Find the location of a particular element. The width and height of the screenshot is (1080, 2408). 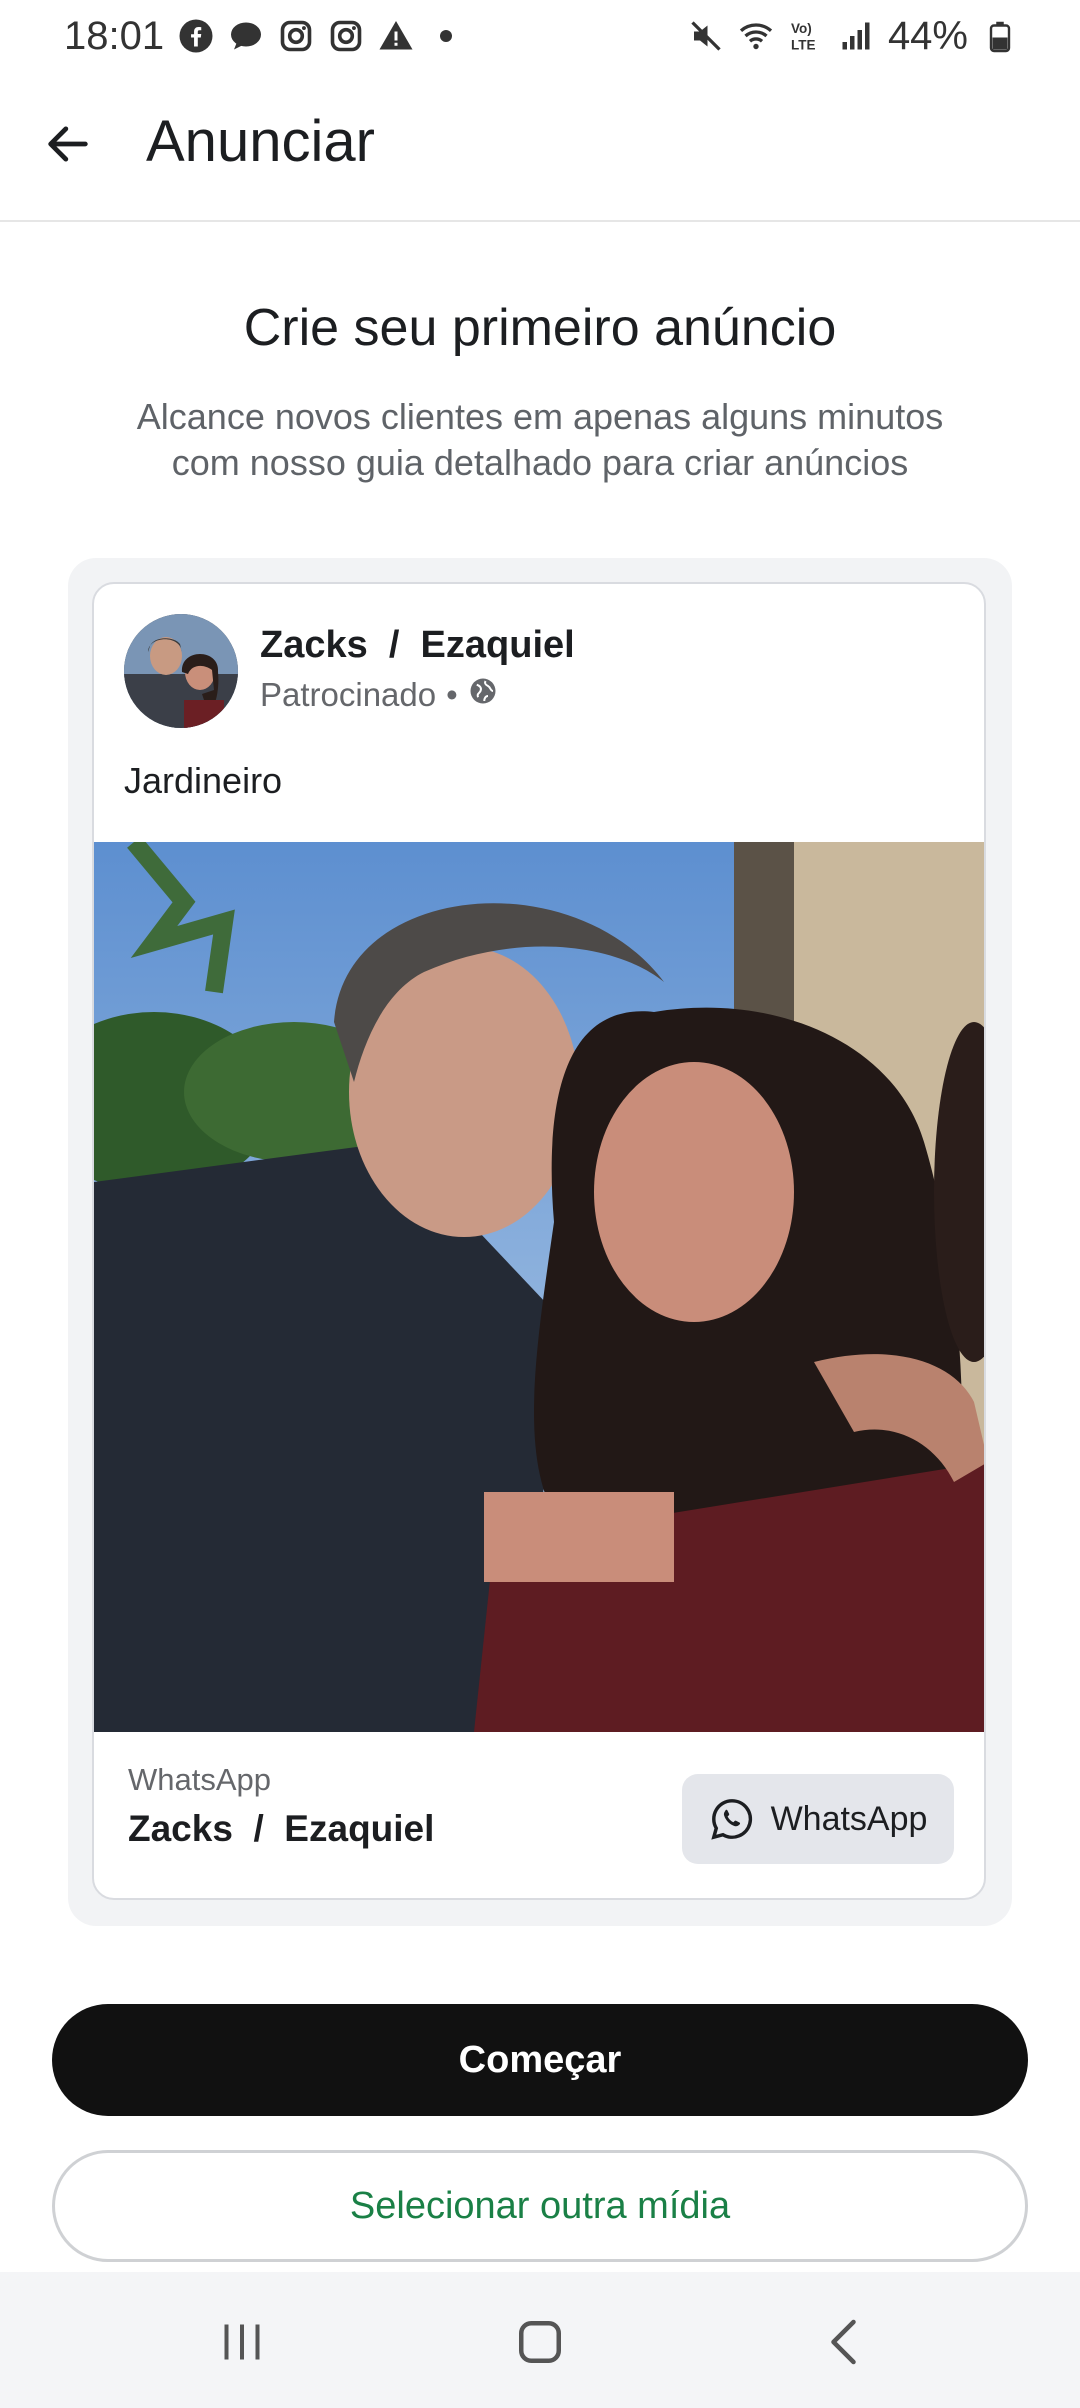

system-back-button is located at coordinates (846, 2342).